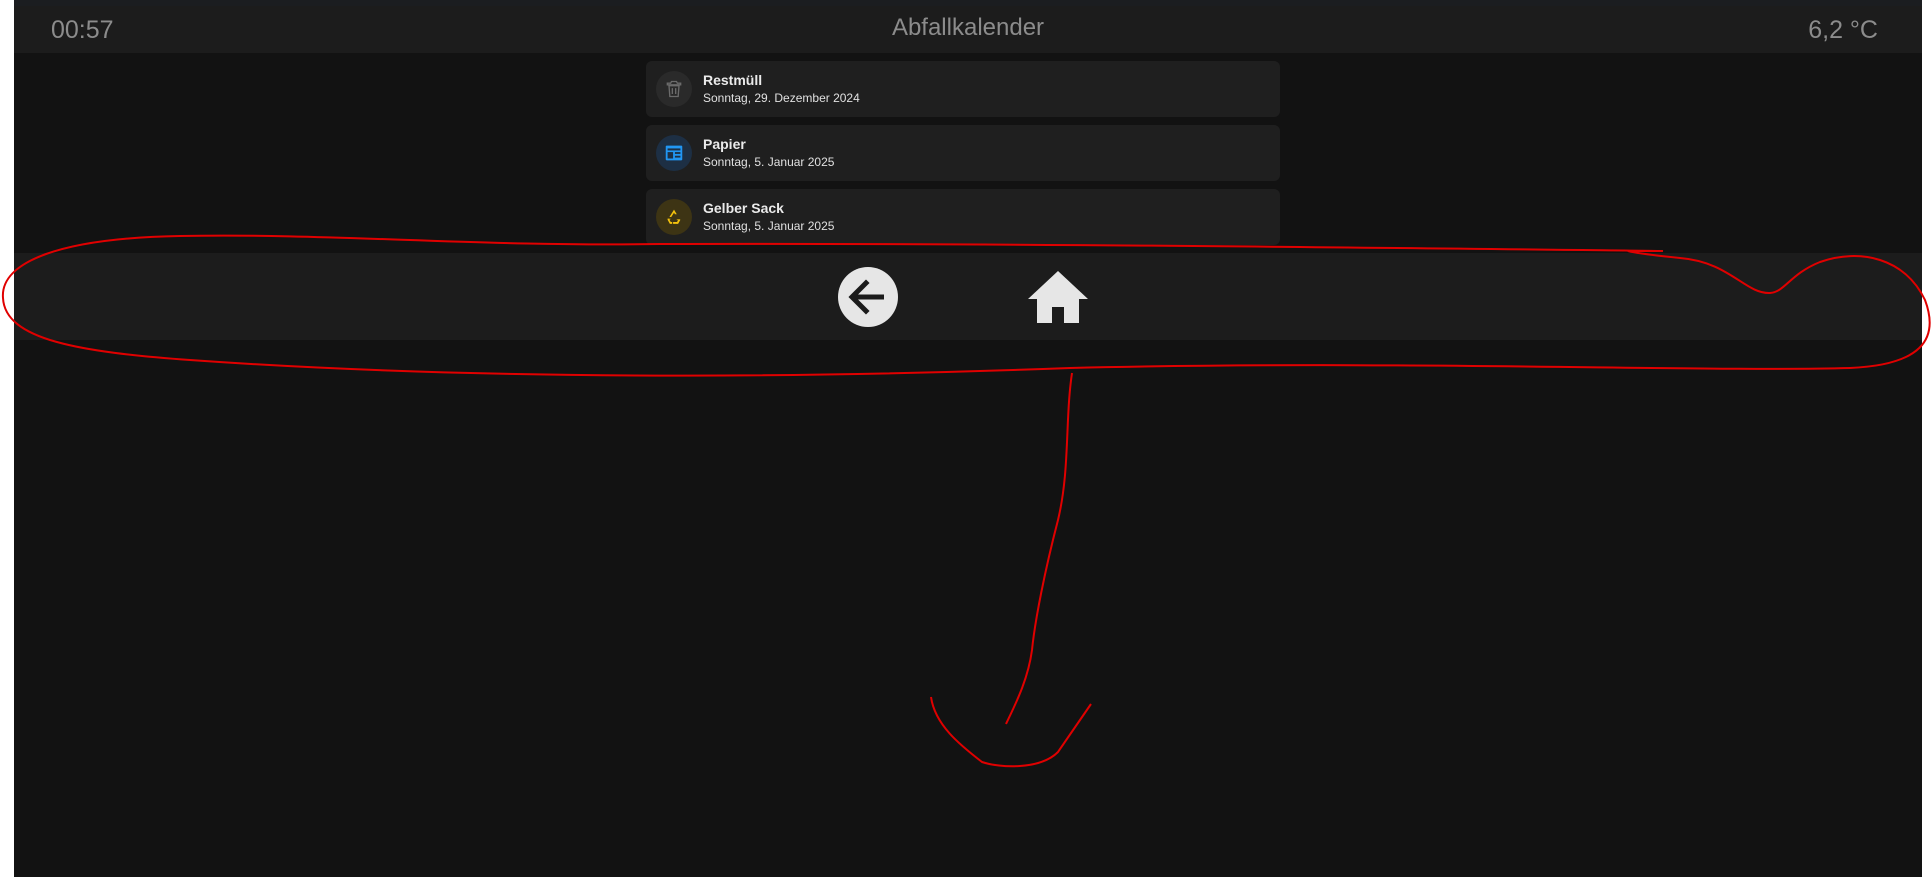  I want to click on back-button, so click(868, 297).